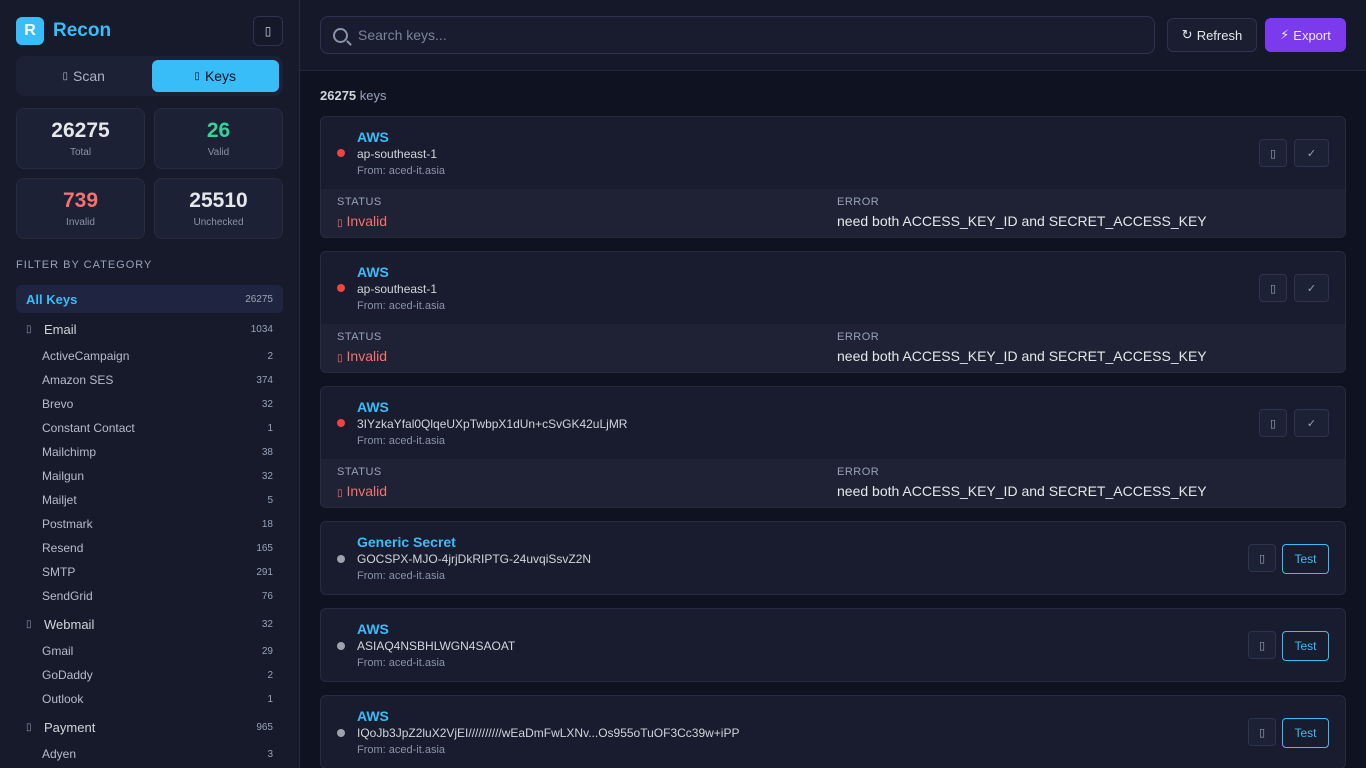  What do you see at coordinates (748, 35) in the screenshot?
I see `search-input` at bounding box center [748, 35].